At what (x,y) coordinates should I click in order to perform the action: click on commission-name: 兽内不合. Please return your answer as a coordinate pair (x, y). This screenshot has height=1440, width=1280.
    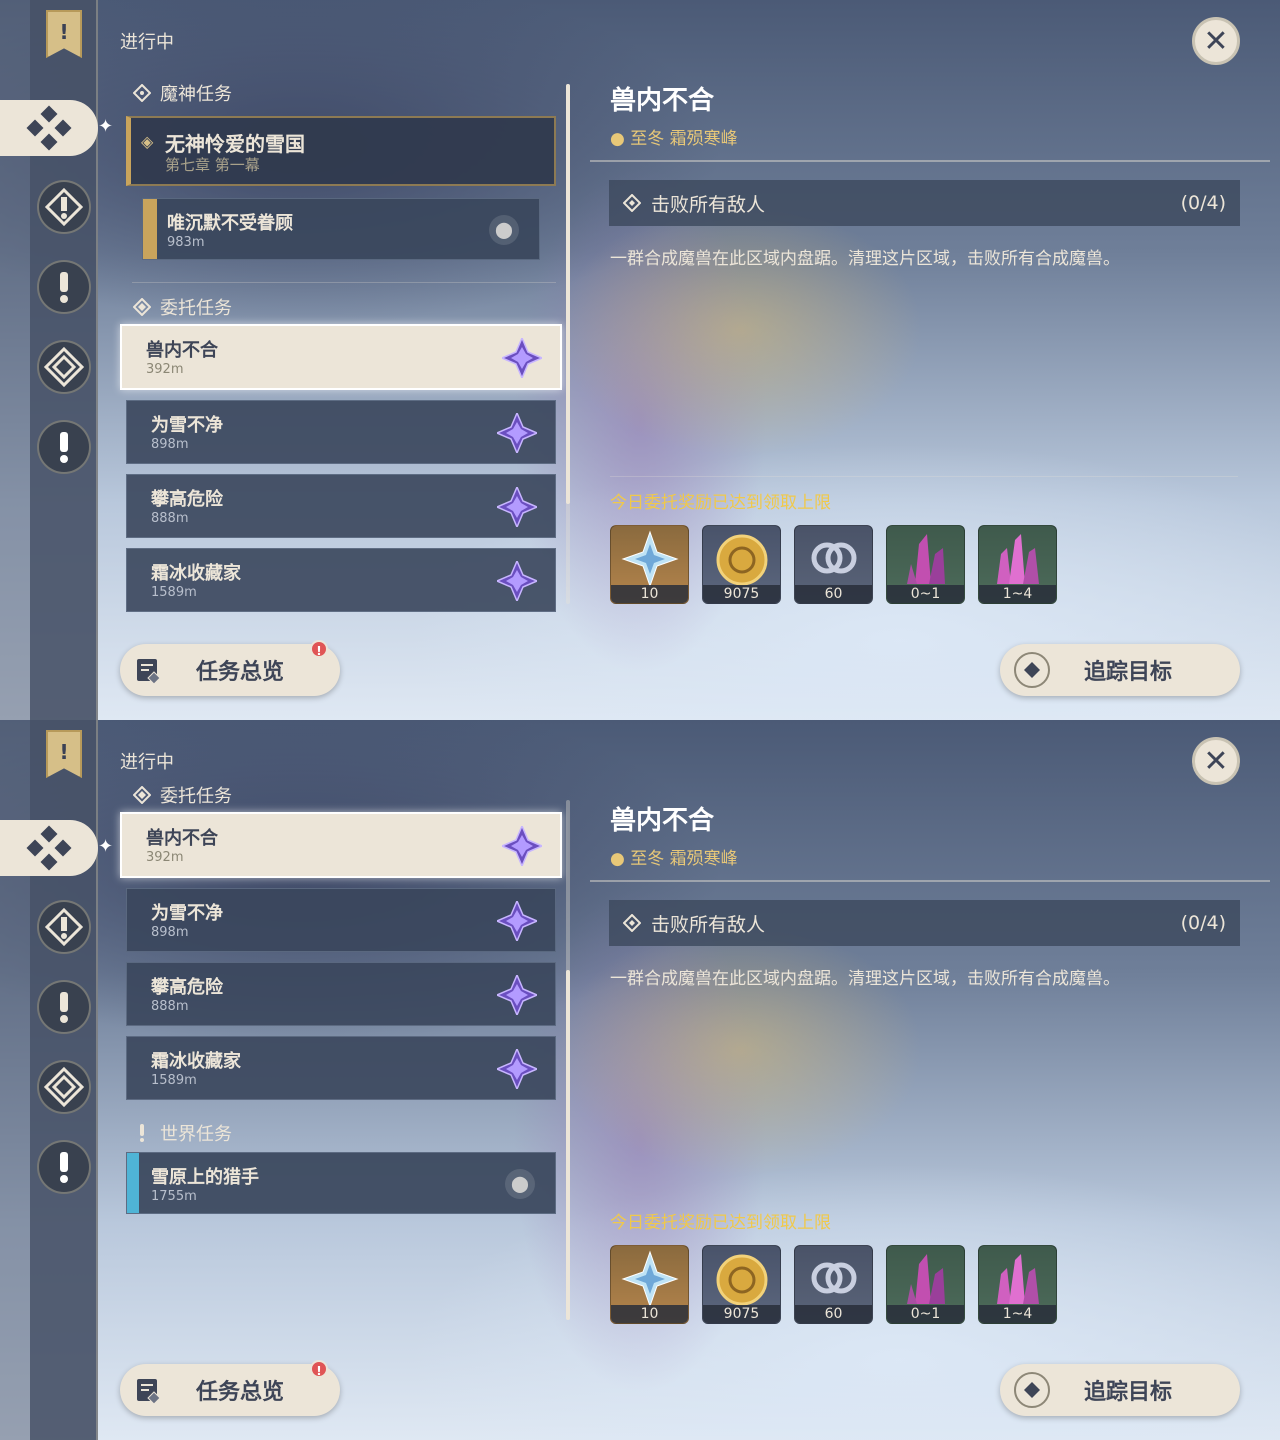
    Looking at the image, I should click on (182, 350).